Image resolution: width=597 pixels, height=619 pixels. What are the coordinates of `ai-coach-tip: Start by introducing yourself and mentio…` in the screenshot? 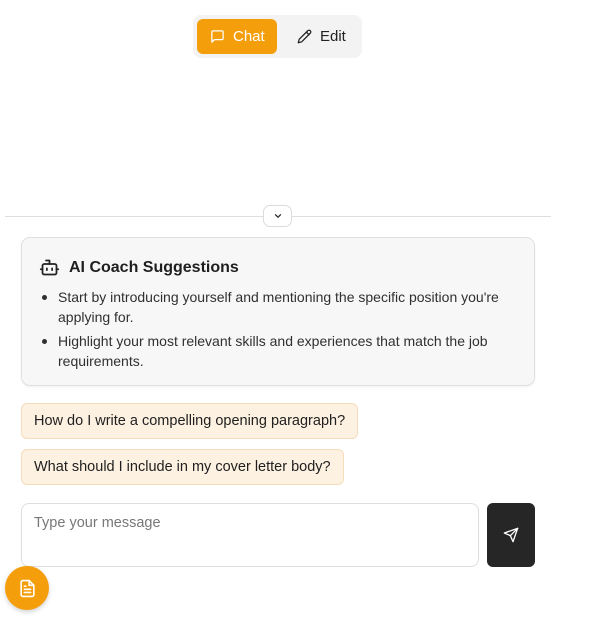 It's located at (279, 307).